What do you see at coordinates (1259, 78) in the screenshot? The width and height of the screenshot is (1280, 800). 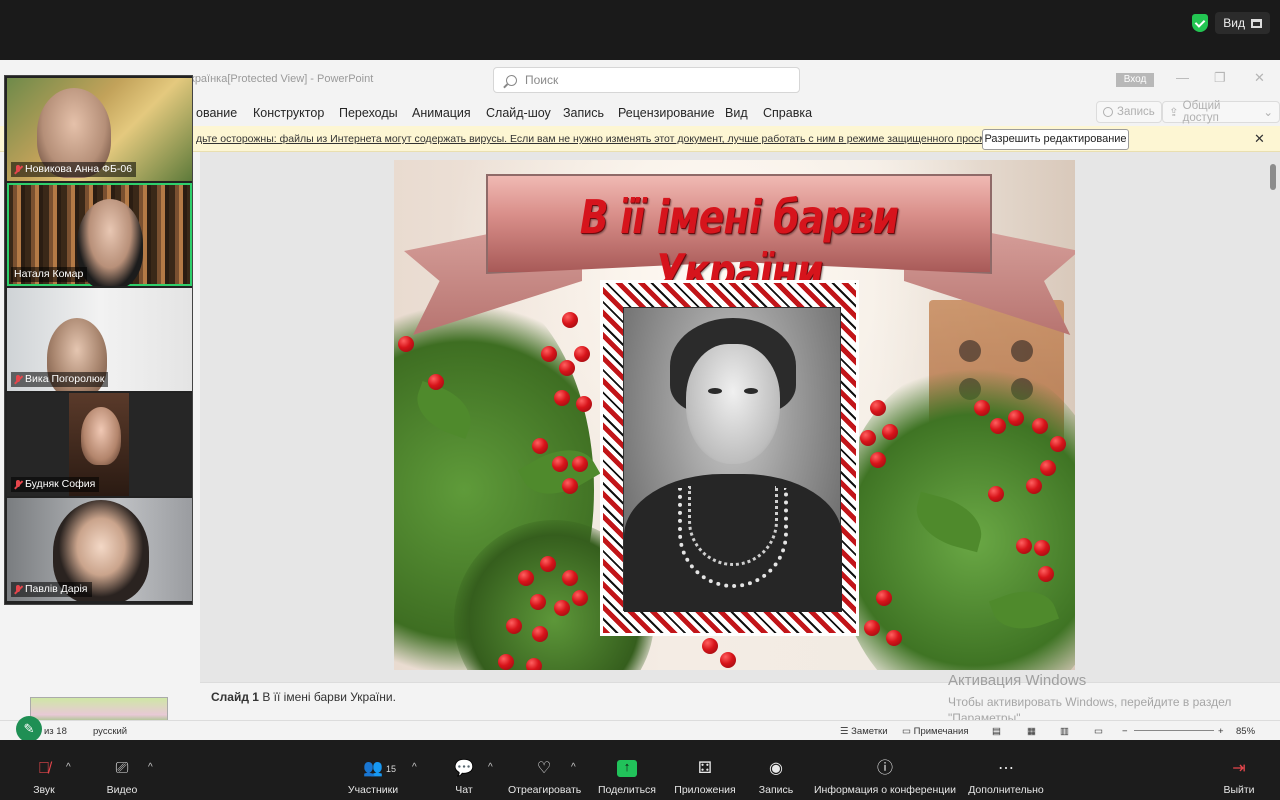 I see `close-window-icon: ✕` at bounding box center [1259, 78].